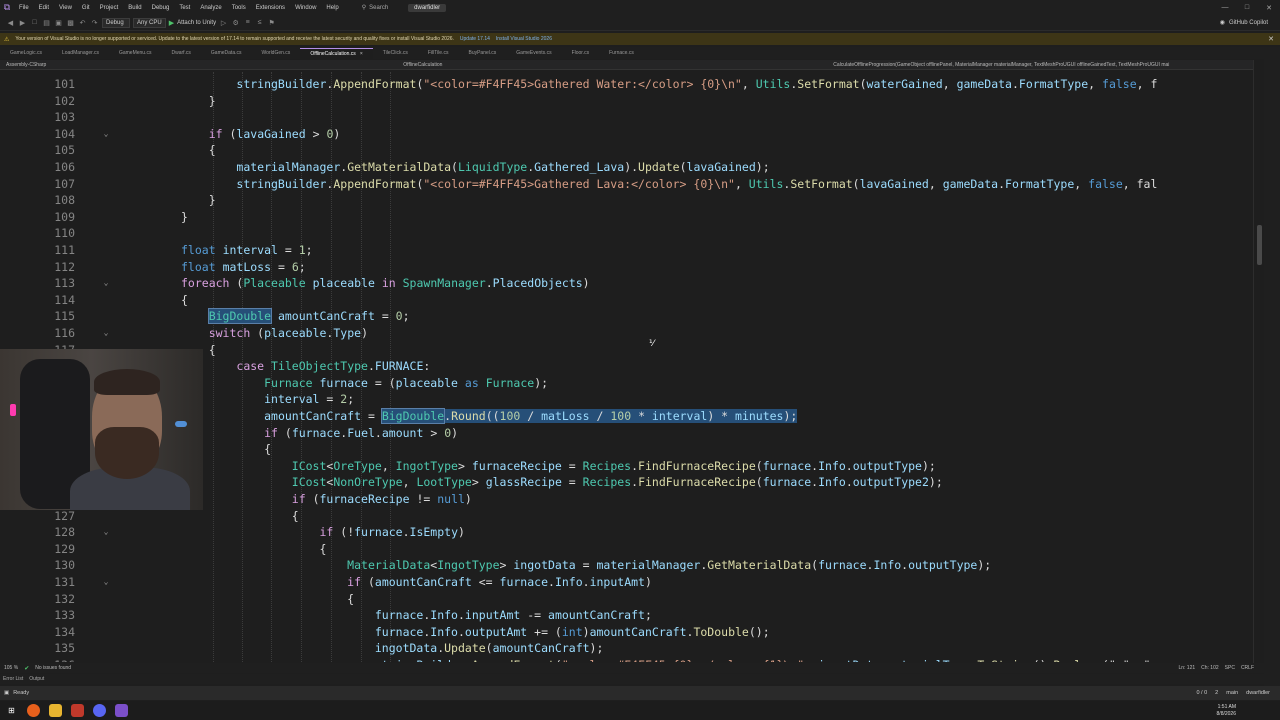 This screenshot has width=1280, height=720. Describe the element at coordinates (1247, 8) in the screenshot. I see `maximize-icon: □` at that location.